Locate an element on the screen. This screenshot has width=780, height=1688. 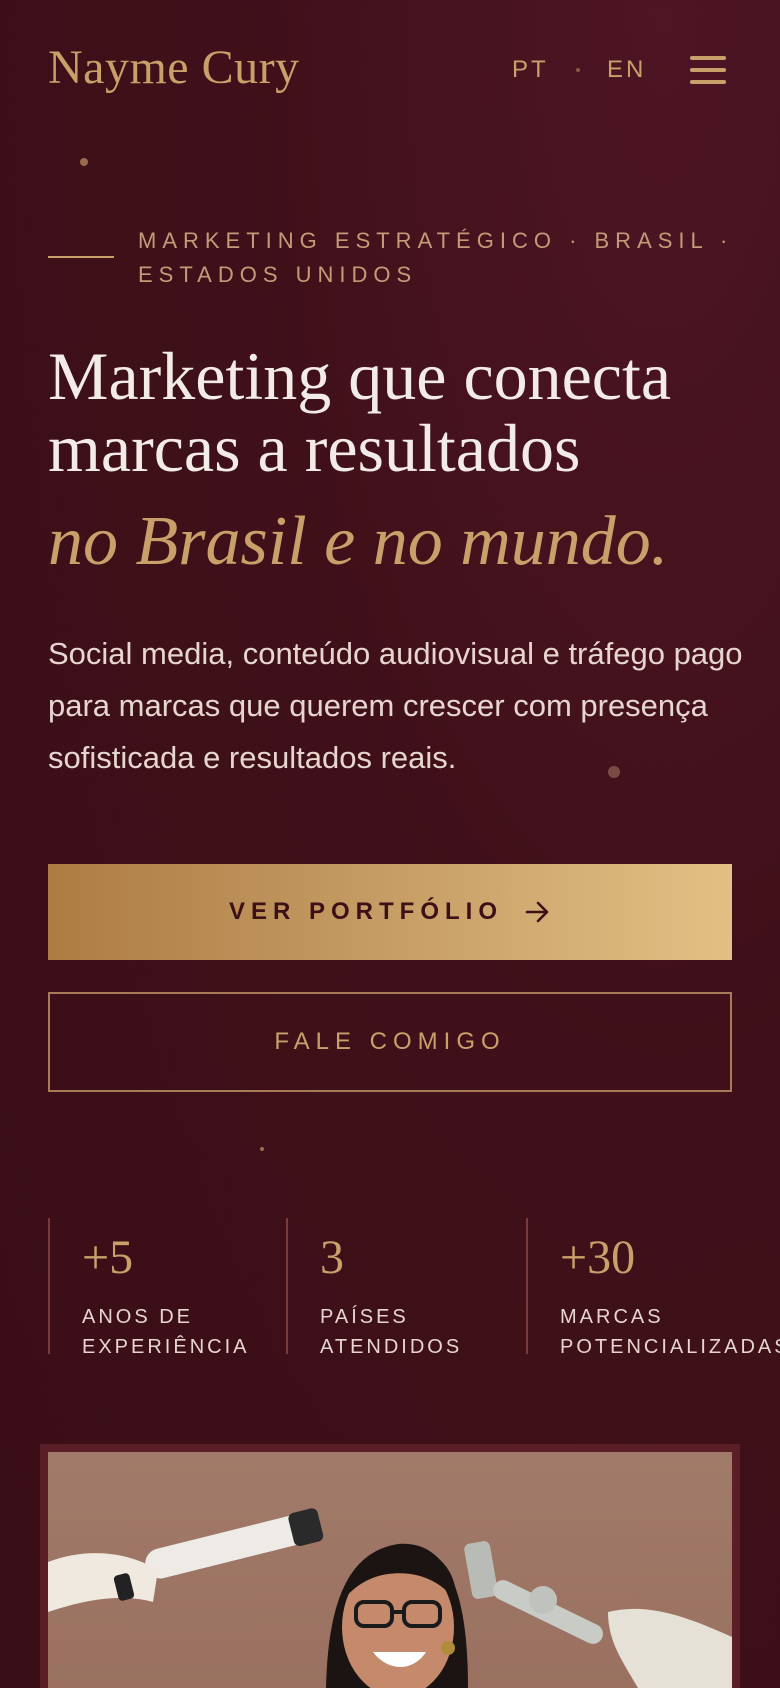
stat-label-line: ANOS DE is located at coordinates (138, 1317).